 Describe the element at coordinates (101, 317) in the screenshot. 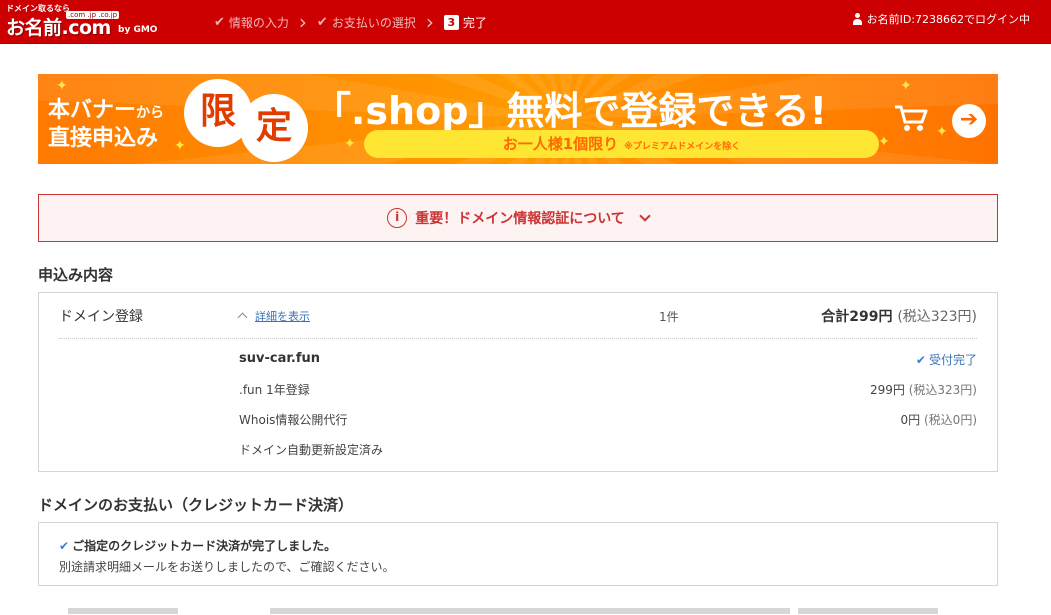

I see `order-item-name: ドメイン登録` at that location.